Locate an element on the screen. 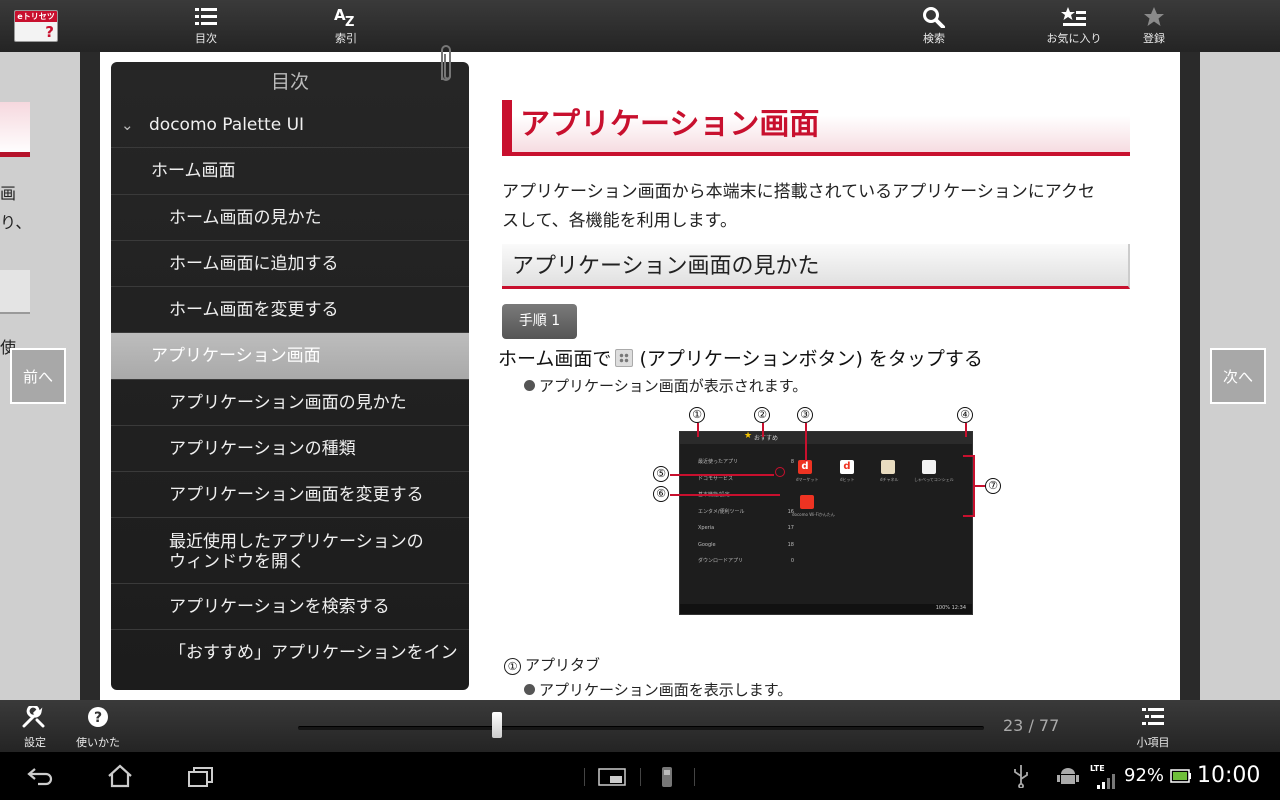 The width and height of the screenshot is (1280, 800). toc-item: 最近使用したアプリケーションの ウィンドウを開く is located at coordinates (290, 551).